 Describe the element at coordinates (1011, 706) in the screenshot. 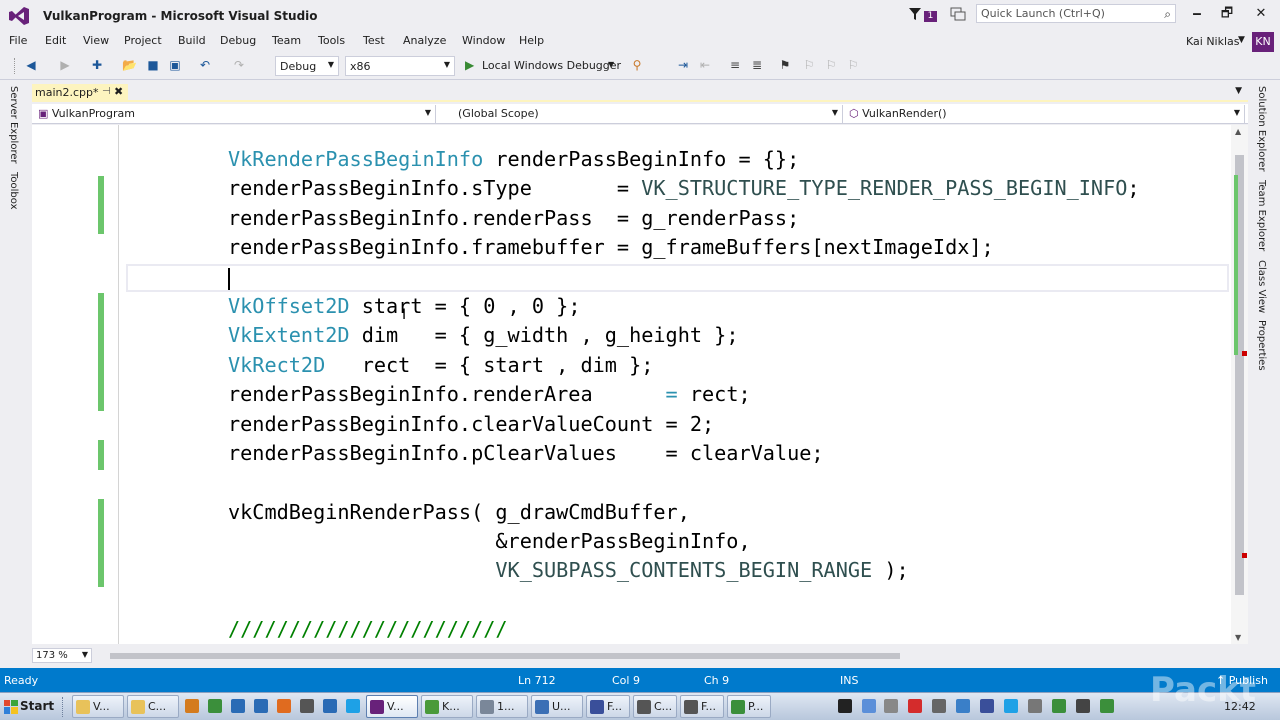

I see `browser-tray-icon` at that location.